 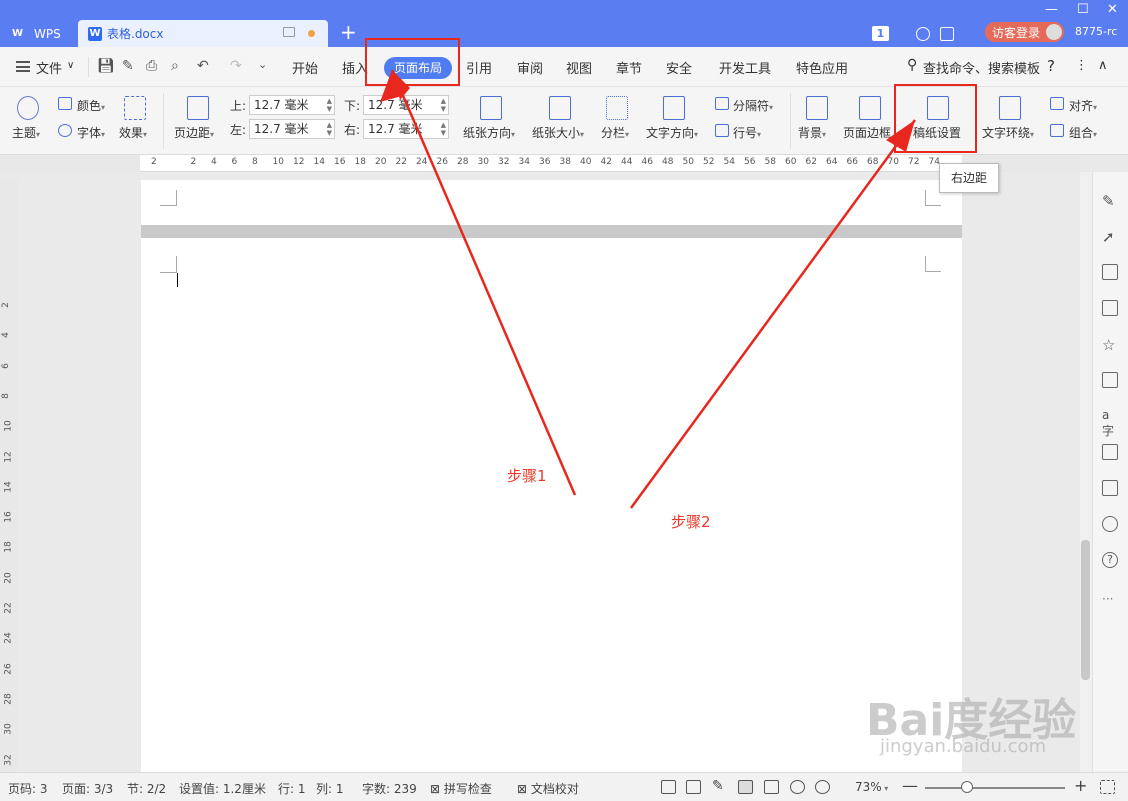 What do you see at coordinates (146, 788) in the screenshot?
I see `status-section: 节: 2/2` at bounding box center [146, 788].